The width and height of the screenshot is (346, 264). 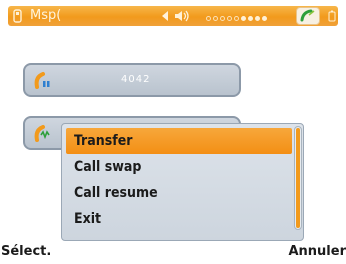 What do you see at coordinates (332, 16) in the screenshot?
I see `battery-icon` at bounding box center [332, 16].